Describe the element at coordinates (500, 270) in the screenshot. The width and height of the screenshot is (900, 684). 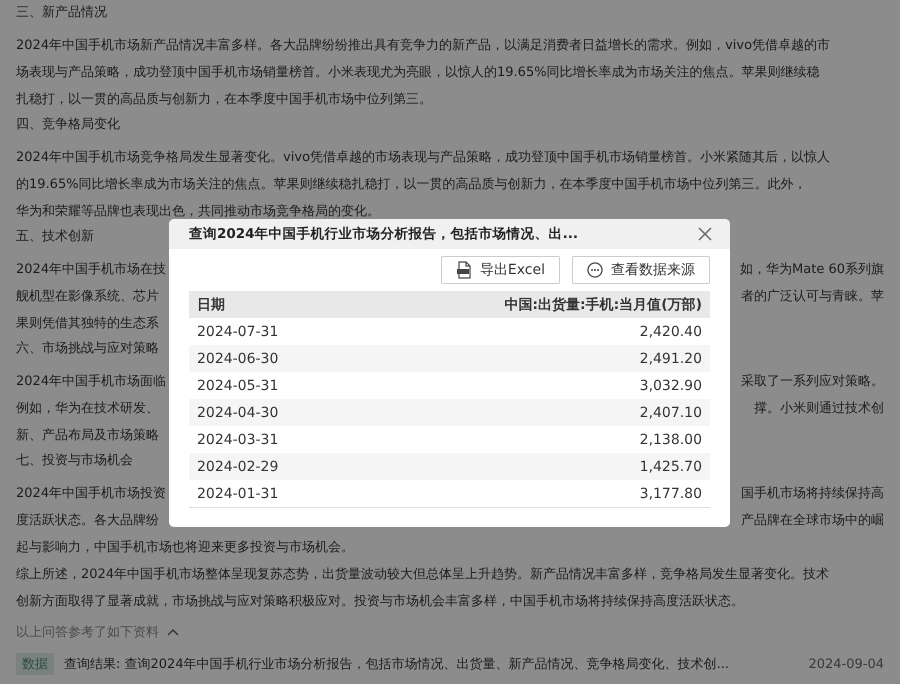
I see `export-excel-button: 导出Excel` at that location.